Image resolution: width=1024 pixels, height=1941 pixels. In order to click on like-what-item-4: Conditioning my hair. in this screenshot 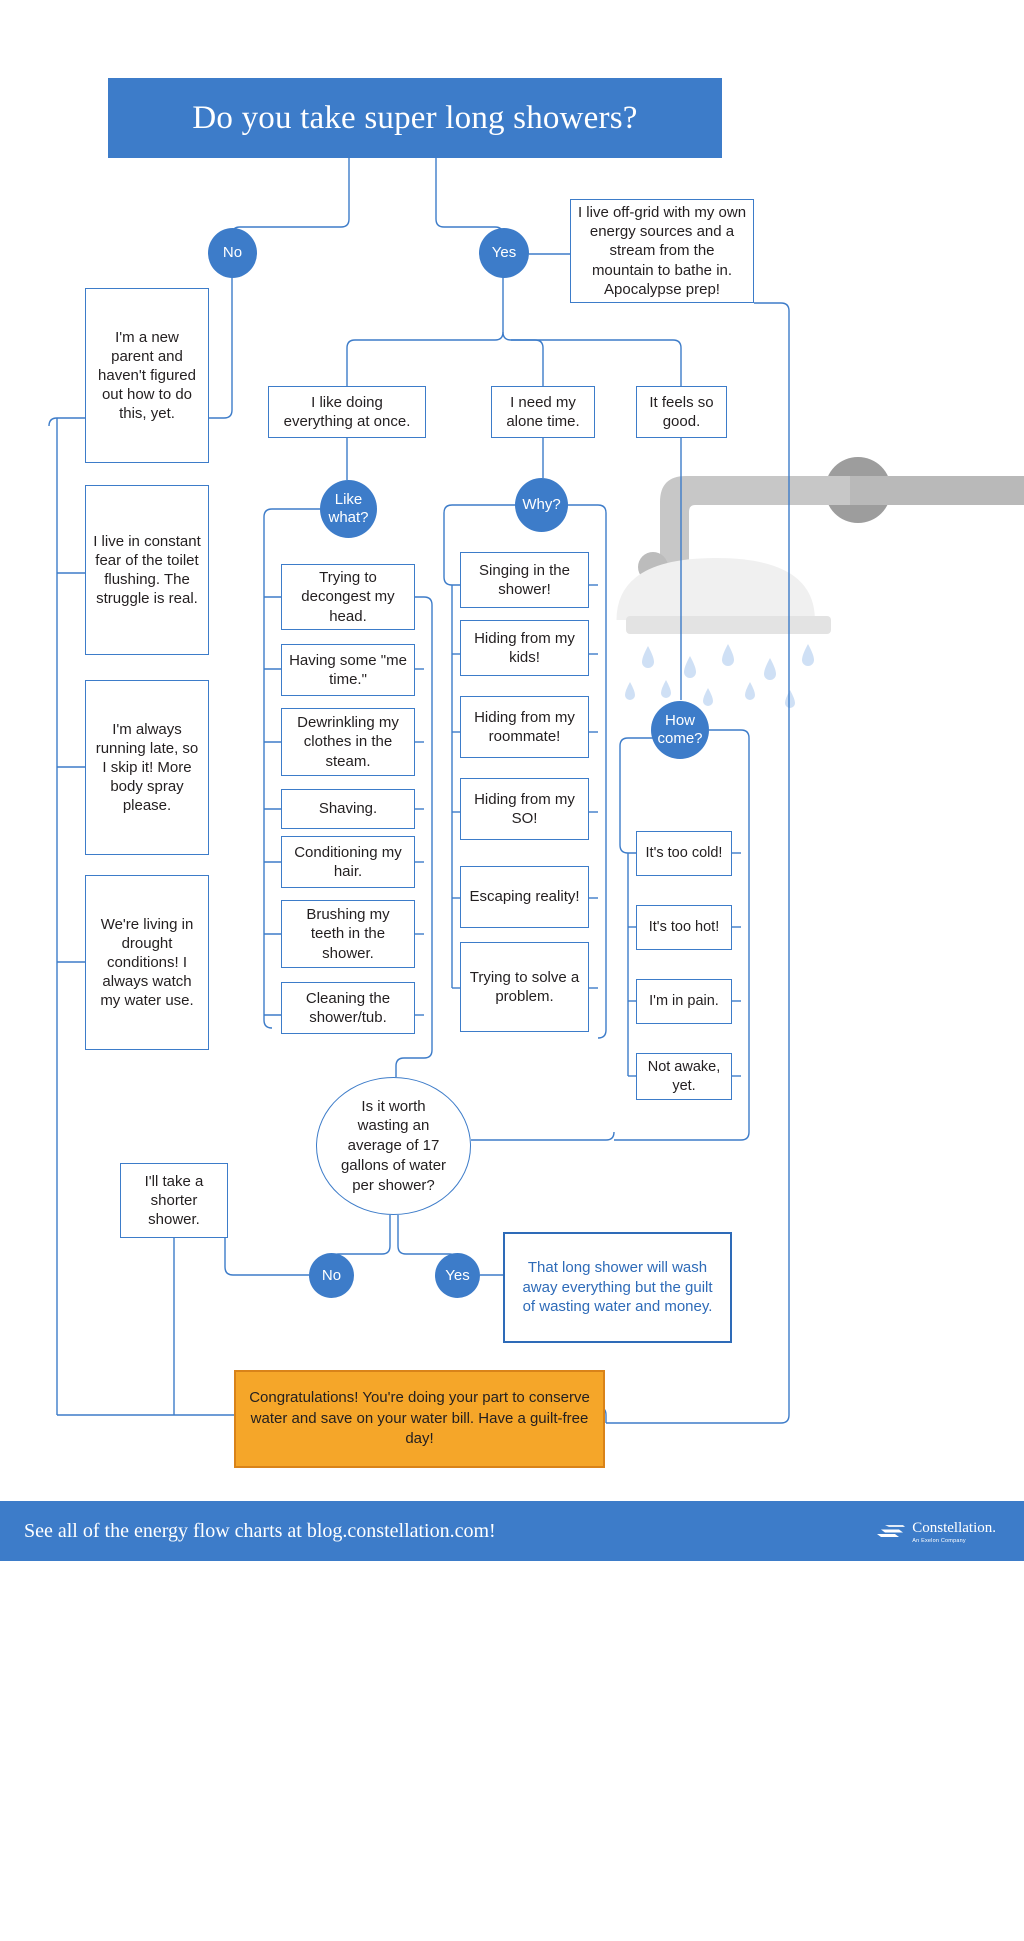, I will do `click(348, 862)`.